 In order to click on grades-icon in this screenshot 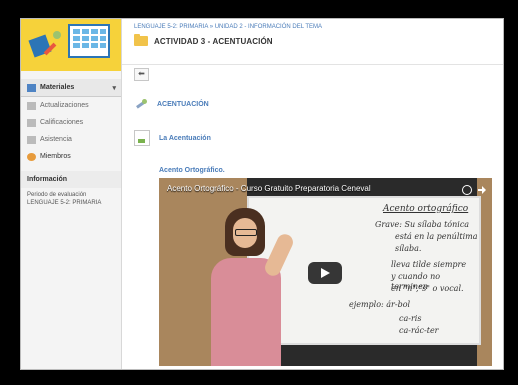, I will do `click(31, 122)`.